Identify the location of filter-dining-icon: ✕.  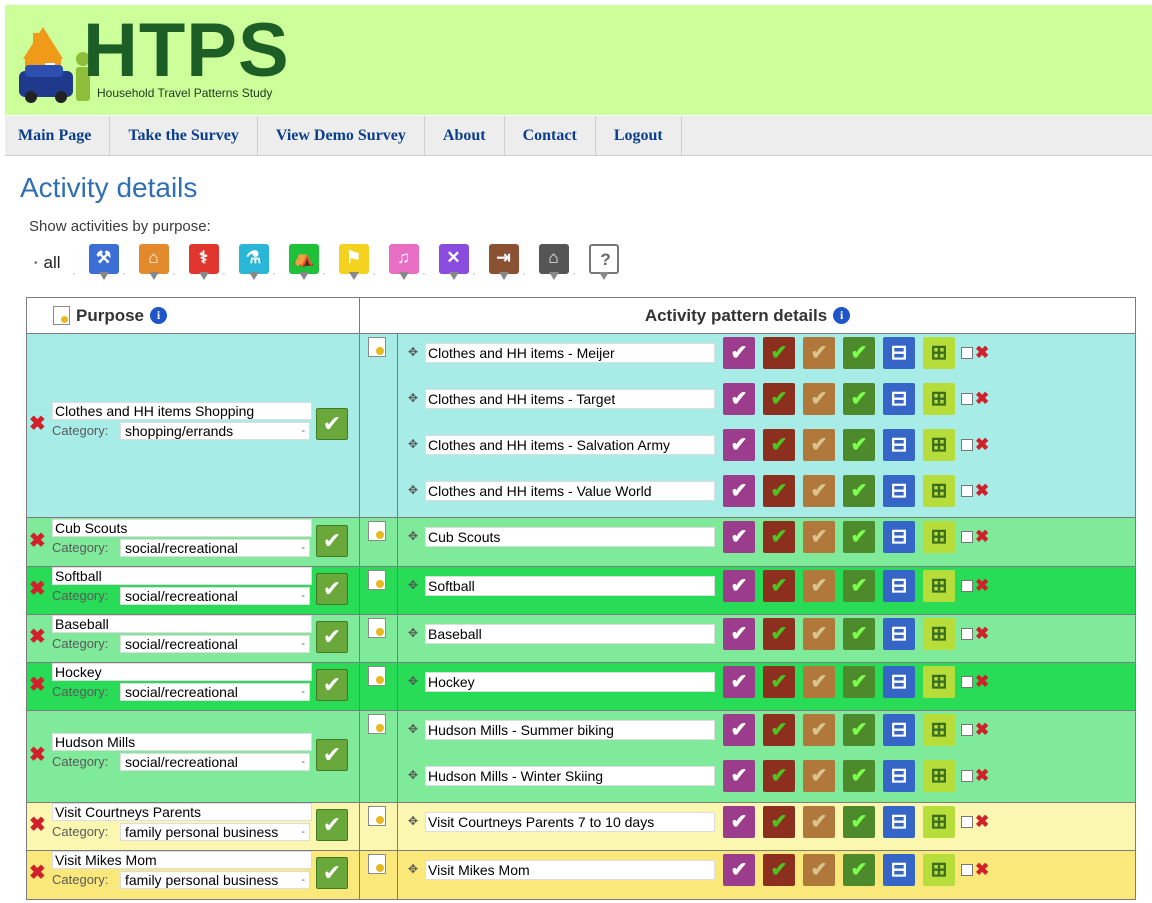
(453, 263).